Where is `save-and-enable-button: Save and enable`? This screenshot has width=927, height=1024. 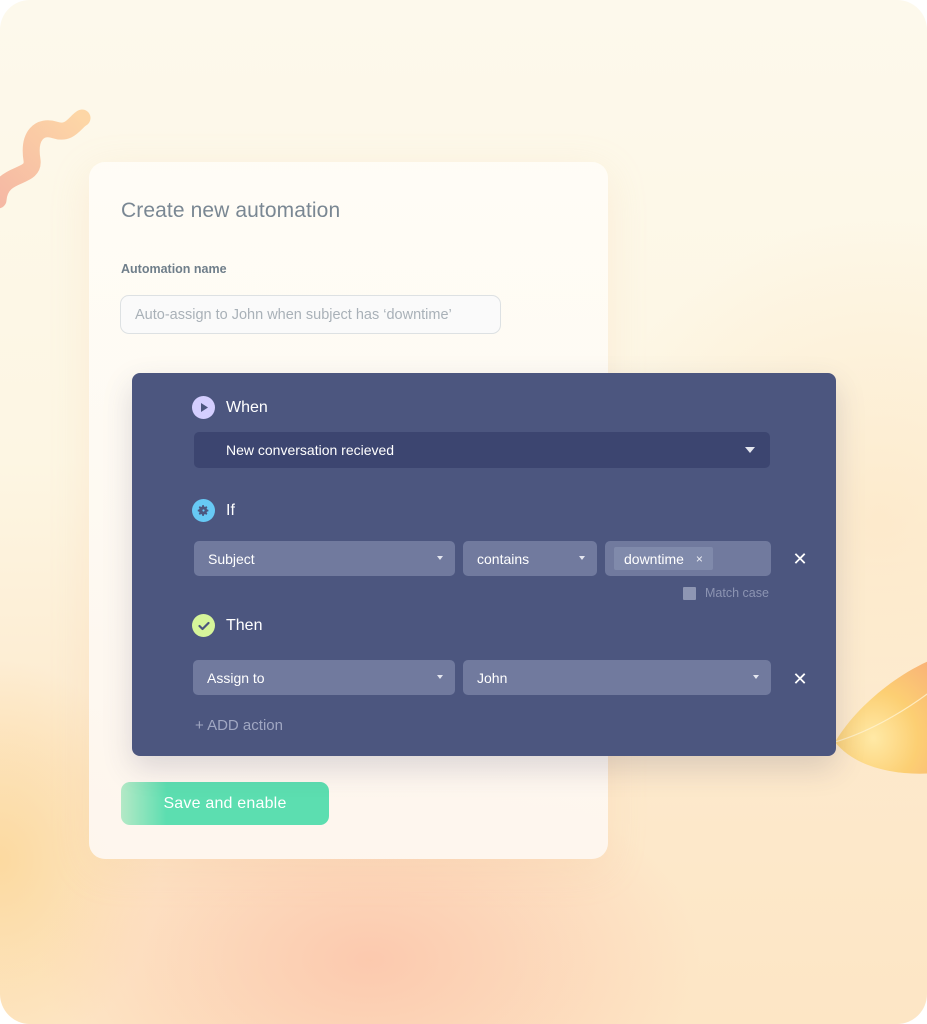 save-and-enable-button: Save and enable is located at coordinates (225, 803).